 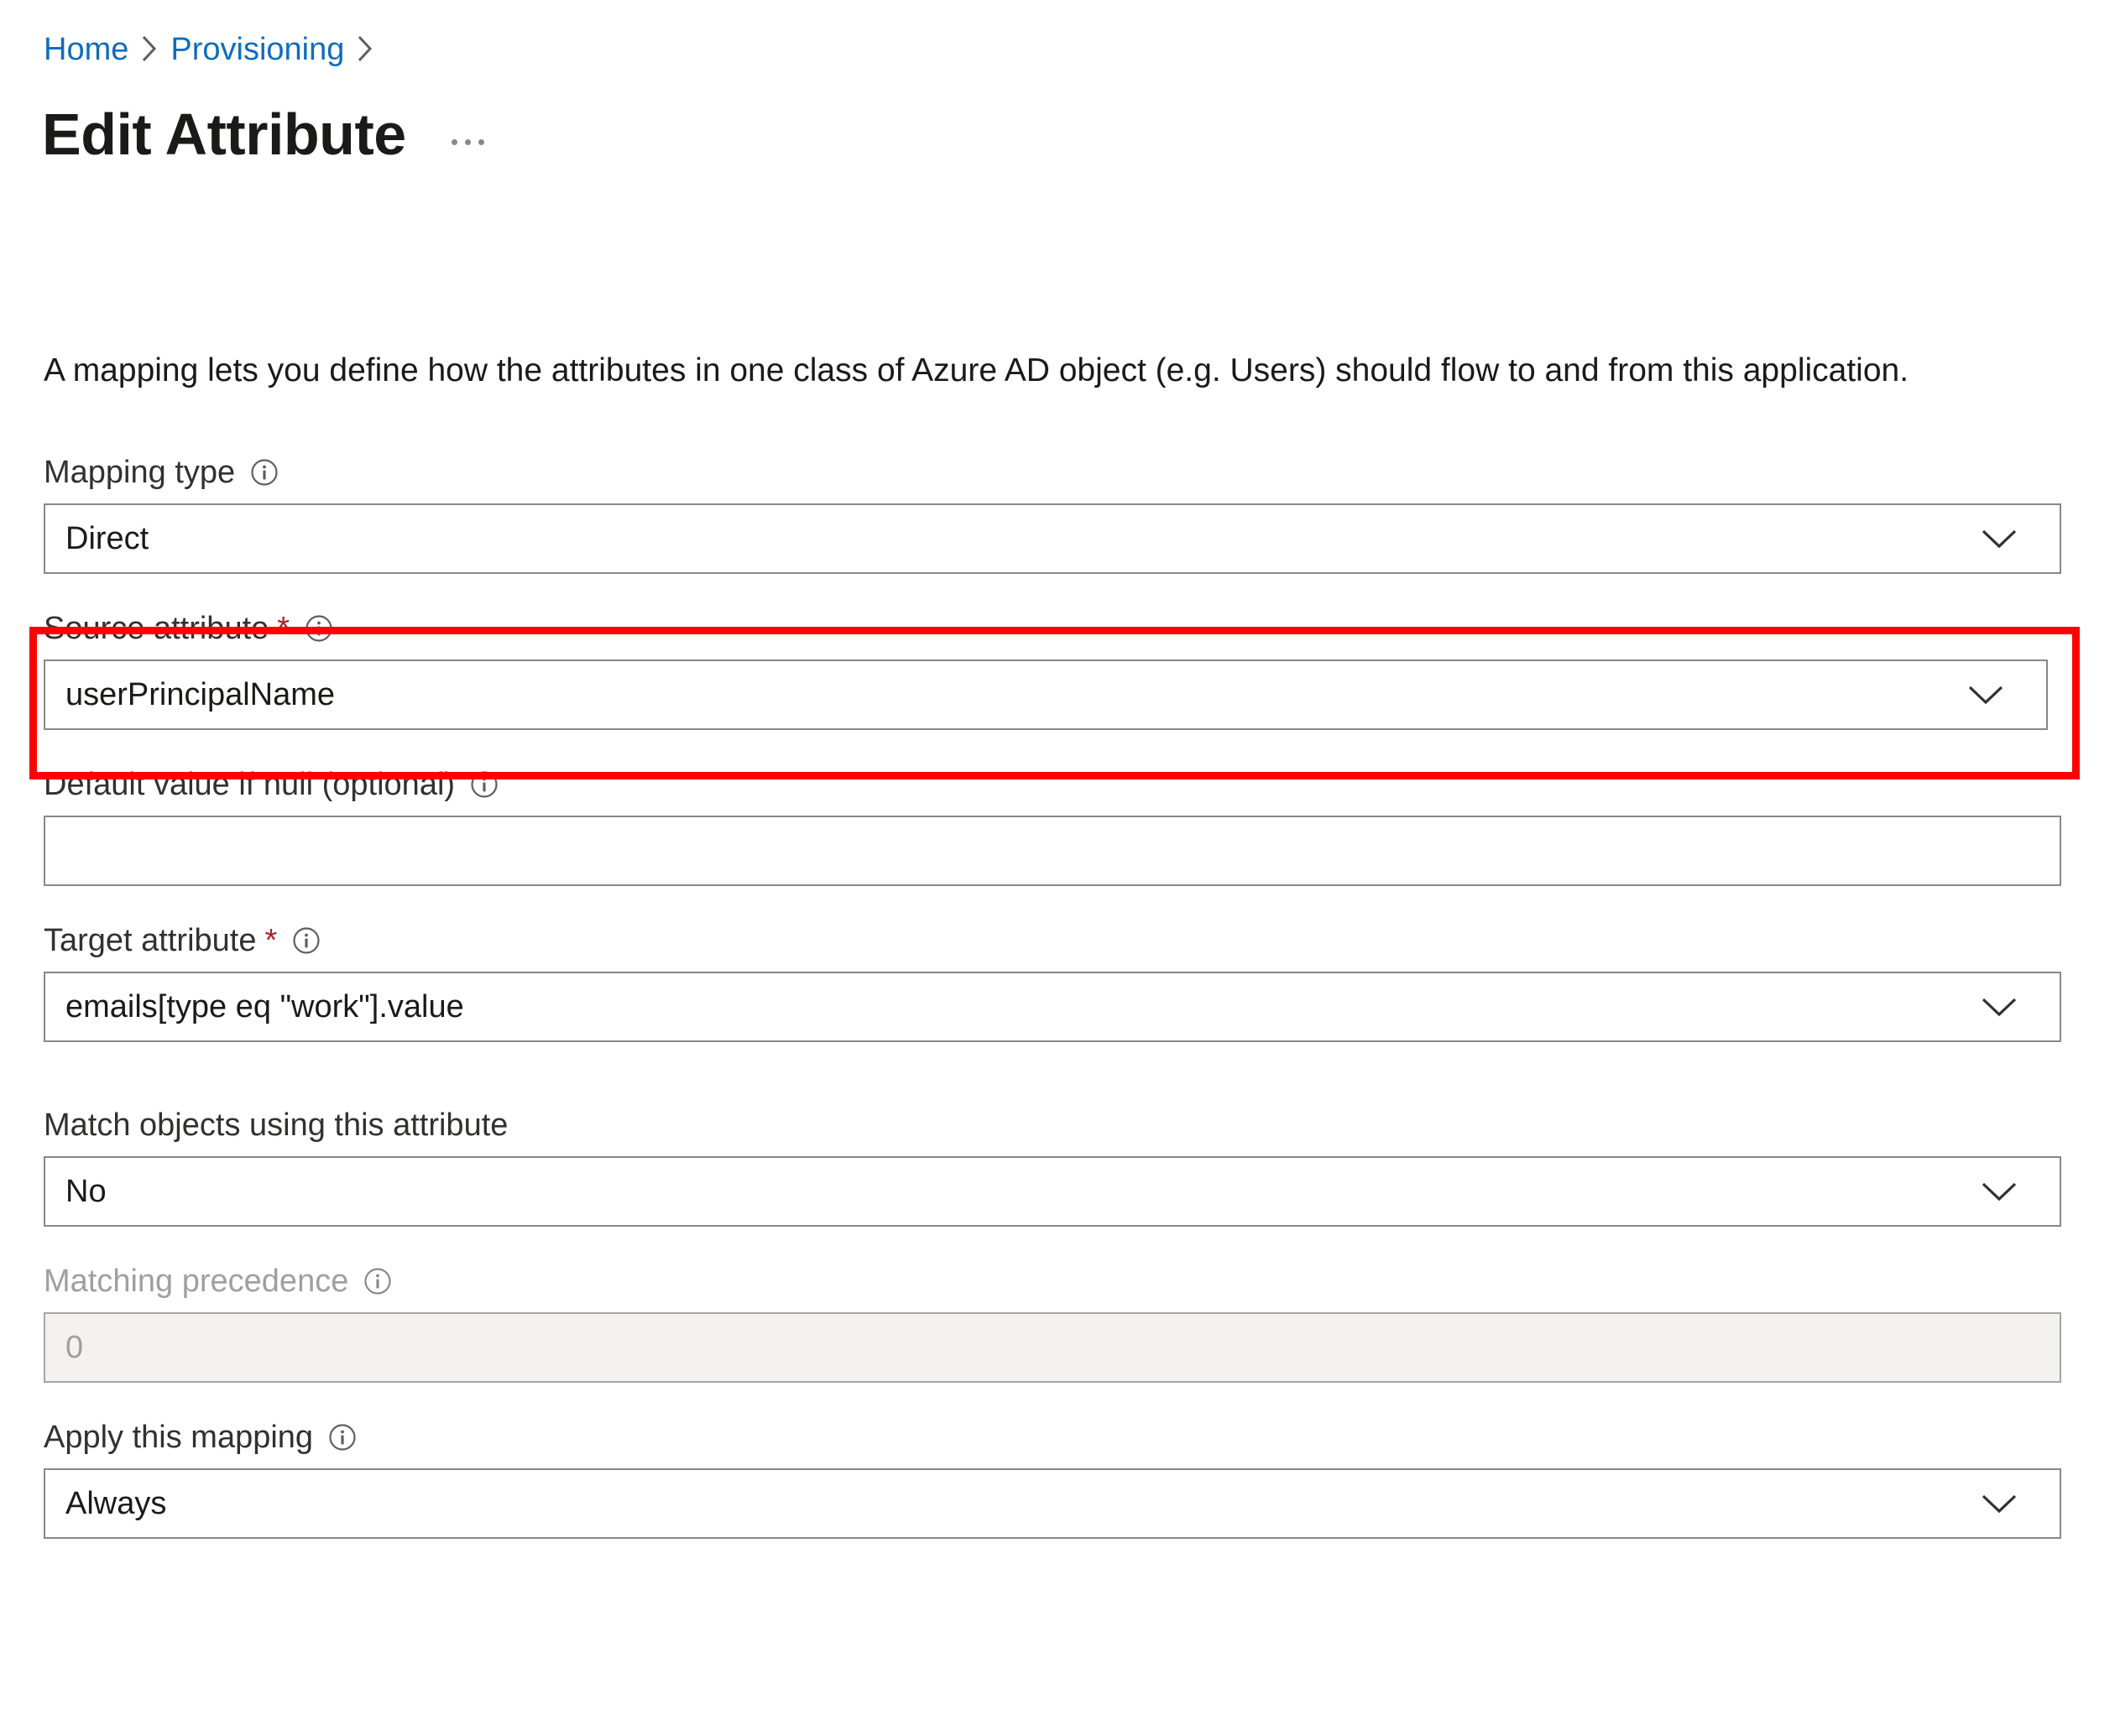 I want to click on target-attribute-label: Target attribute *, so click(x=1052, y=940).